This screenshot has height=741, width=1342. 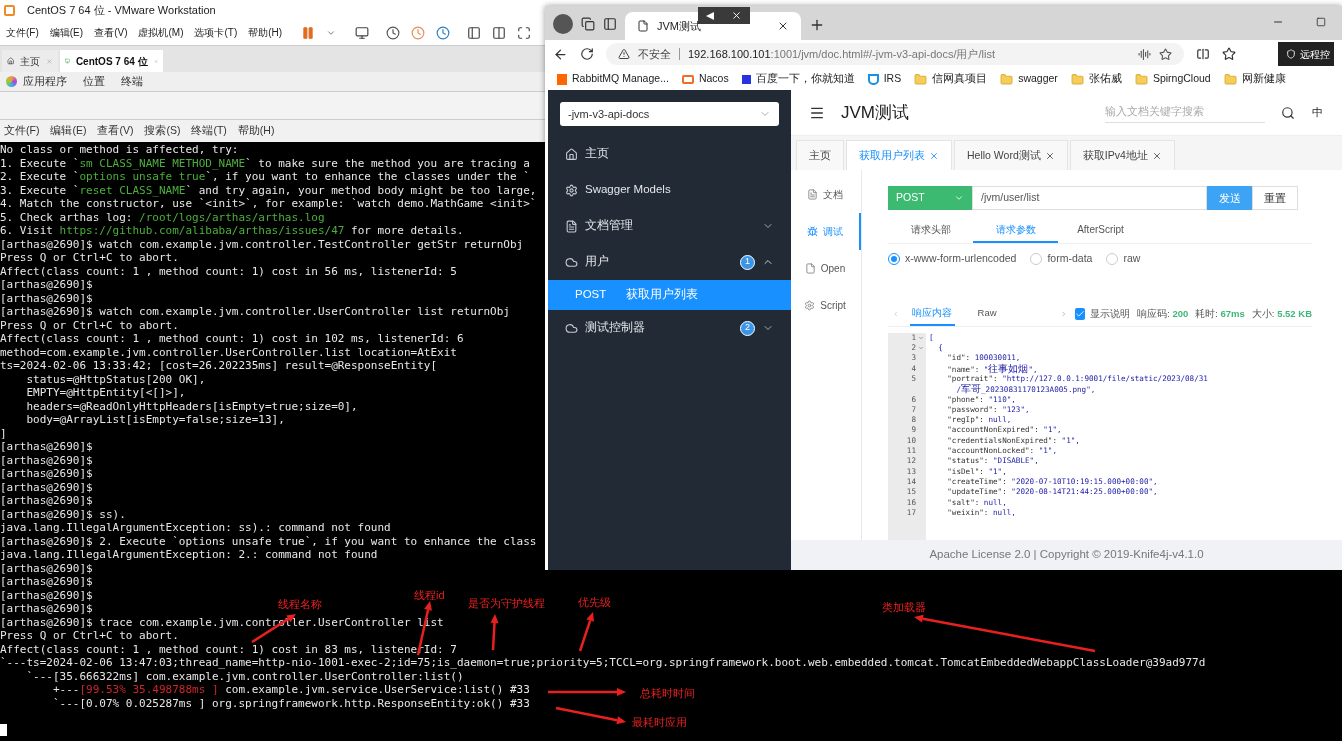 What do you see at coordinates (1275, 198) in the screenshot?
I see `reset-button: 重置` at bounding box center [1275, 198].